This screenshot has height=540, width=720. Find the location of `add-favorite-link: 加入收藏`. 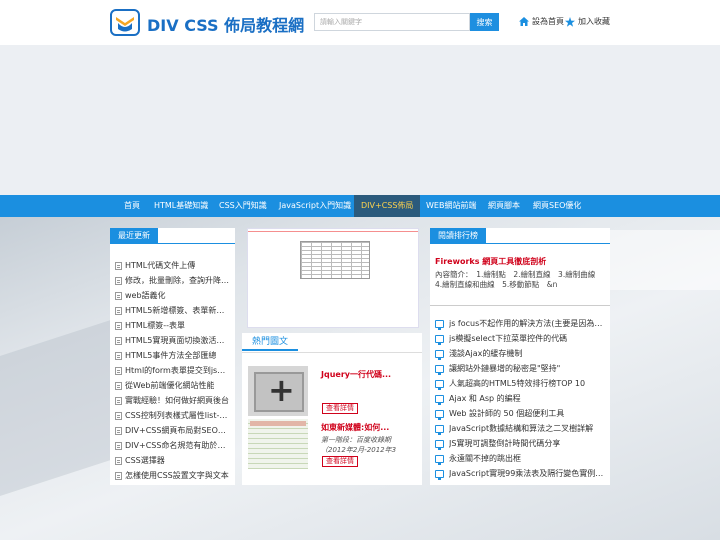

add-favorite-link: 加入收藏 is located at coordinates (587, 21).